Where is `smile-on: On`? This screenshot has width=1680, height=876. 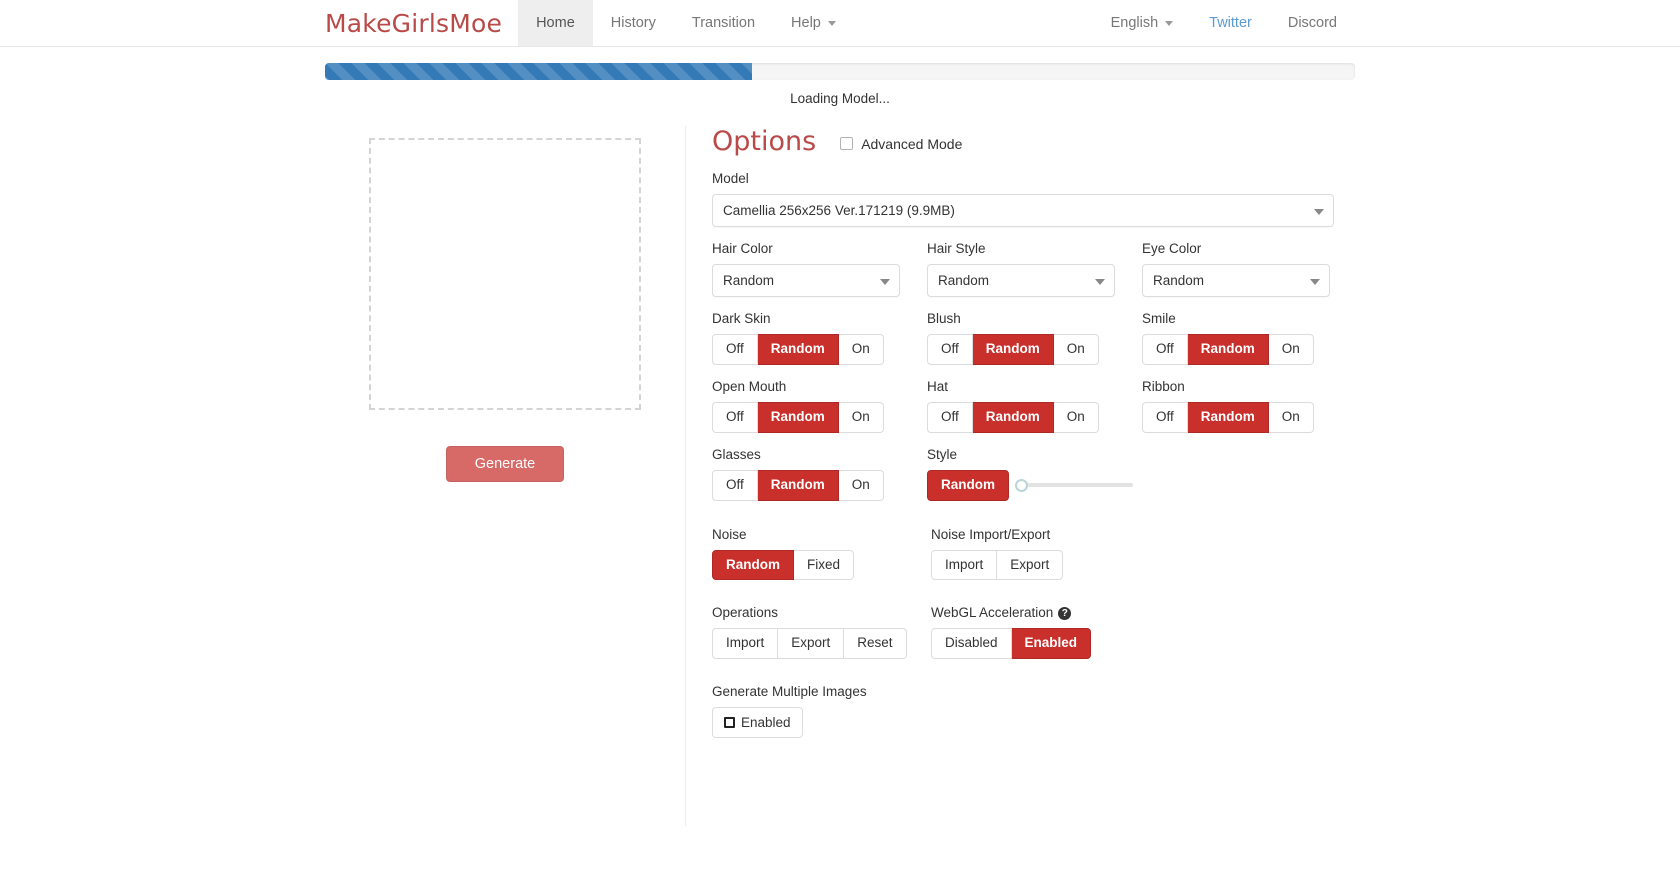 smile-on: On is located at coordinates (1291, 349).